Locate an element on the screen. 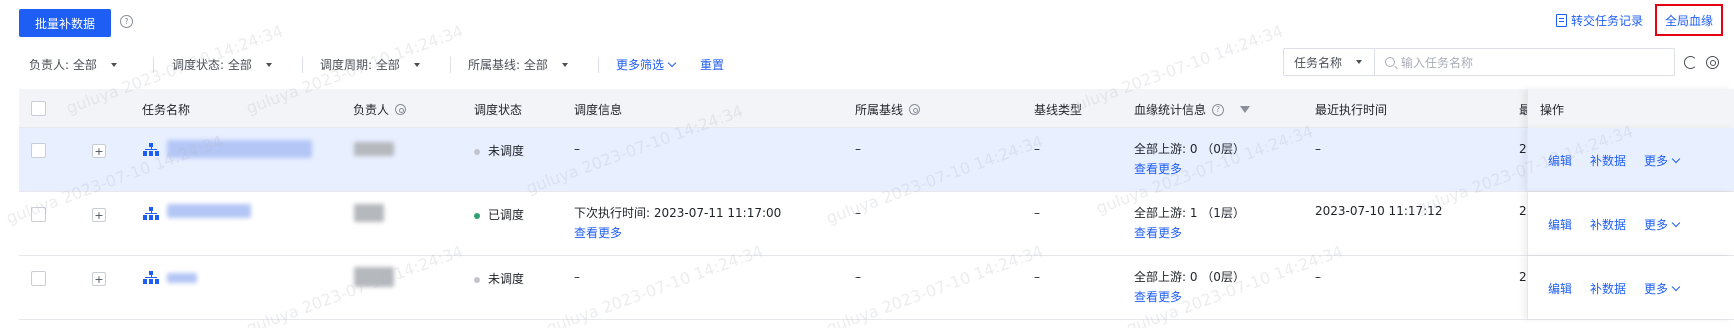 This screenshot has height=328, width=1734. search-type-select: 任务名称 is located at coordinates (1329, 62).